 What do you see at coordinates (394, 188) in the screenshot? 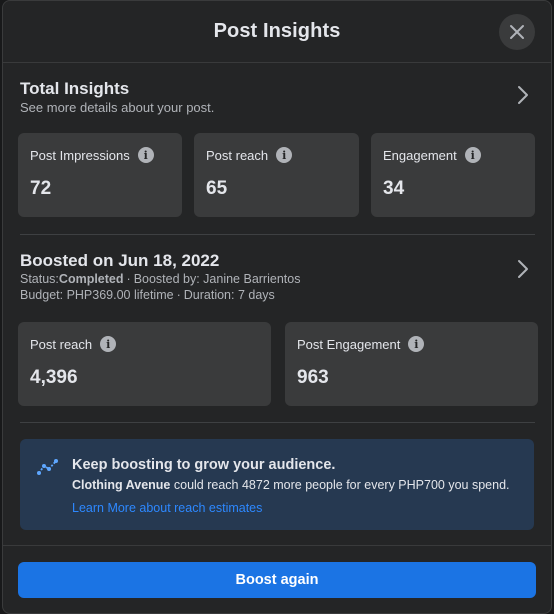
I see `engagement-value: 34` at bounding box center [394, 188].